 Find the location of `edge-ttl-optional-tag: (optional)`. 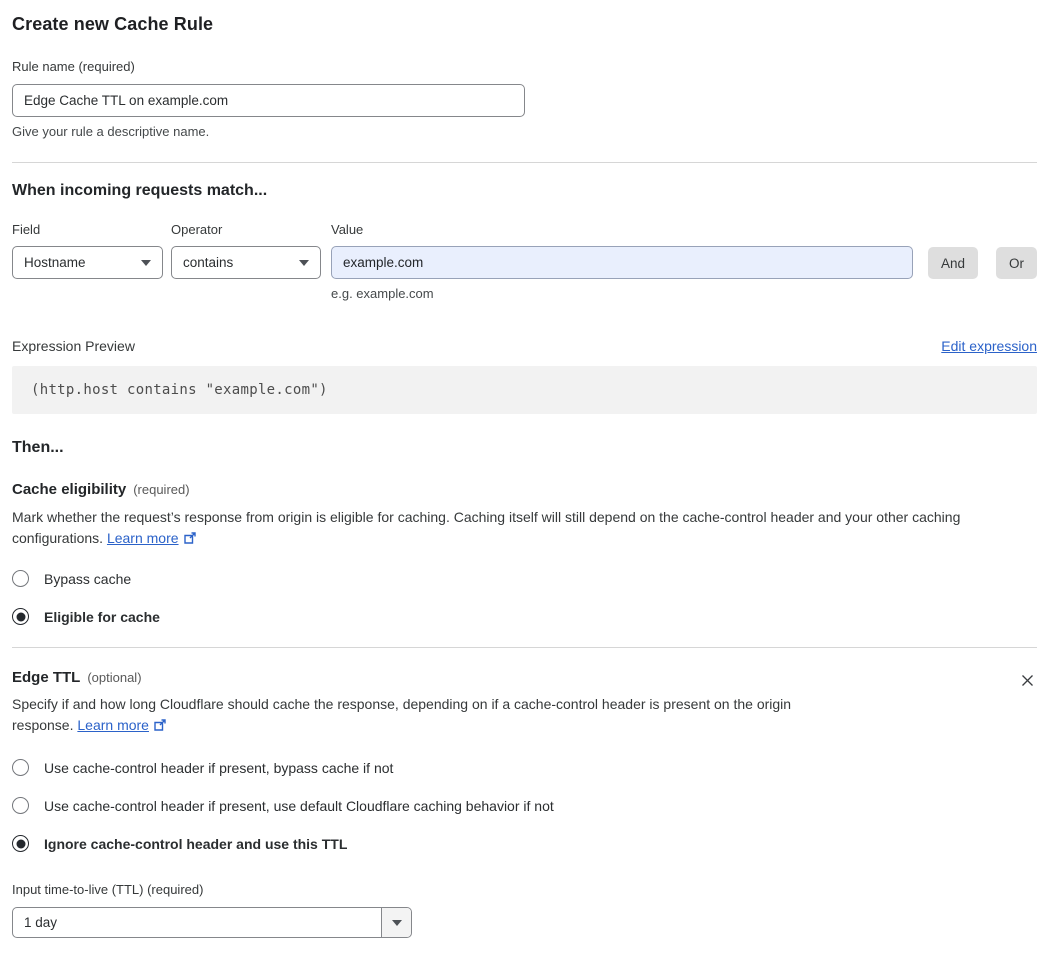

edge-ttl-optional-tag: (optional) is located at coordinates (114, 677).